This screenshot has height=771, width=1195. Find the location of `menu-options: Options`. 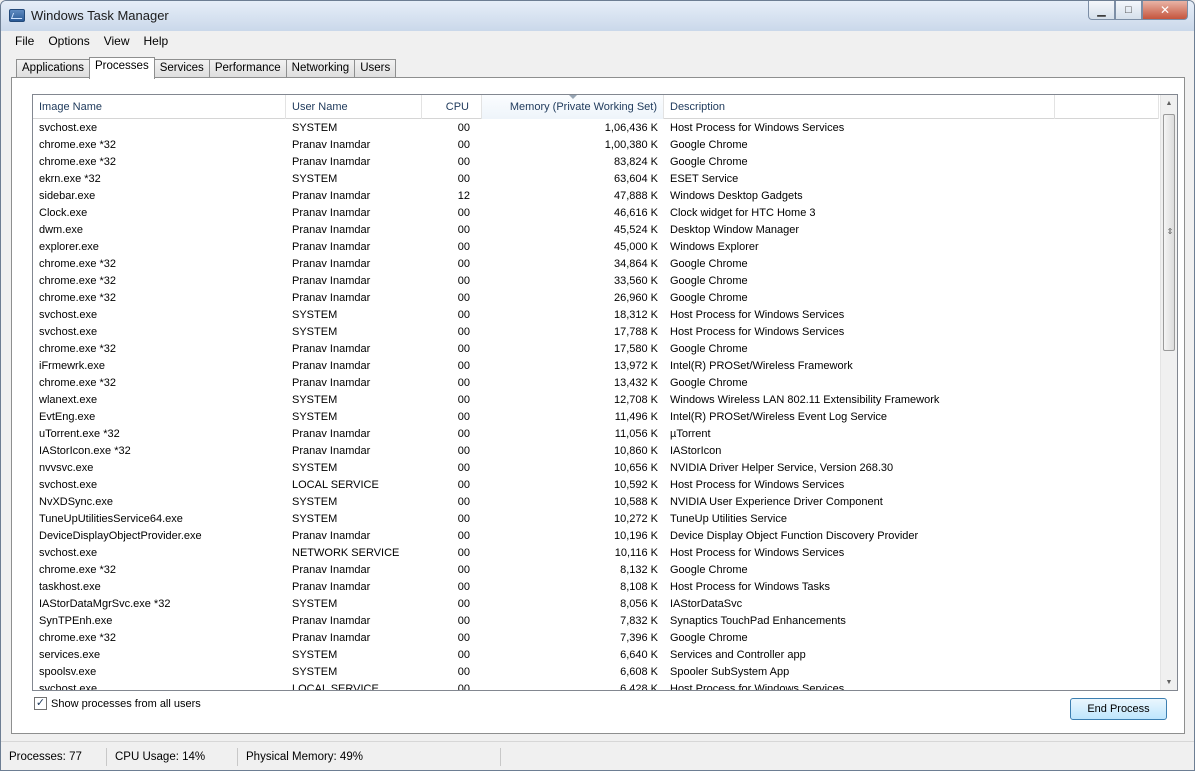

menu-options: Options is located at coordinates (68, 41).